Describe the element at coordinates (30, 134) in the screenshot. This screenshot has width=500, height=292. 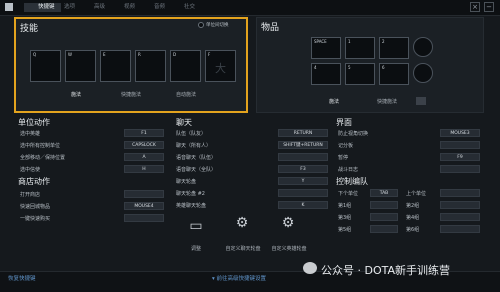
I see `row-label: 选中英雄` at that location.